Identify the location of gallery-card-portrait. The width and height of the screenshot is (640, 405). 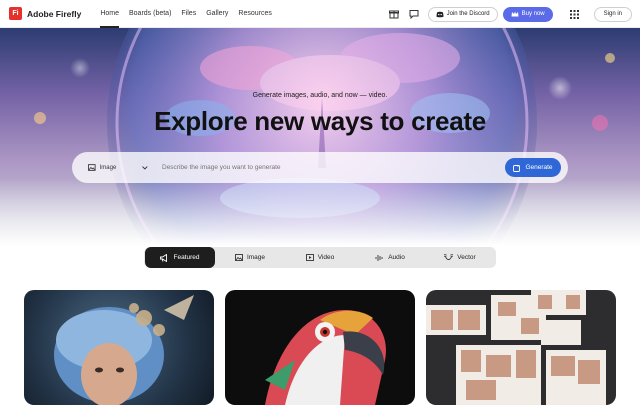
(119, 347).